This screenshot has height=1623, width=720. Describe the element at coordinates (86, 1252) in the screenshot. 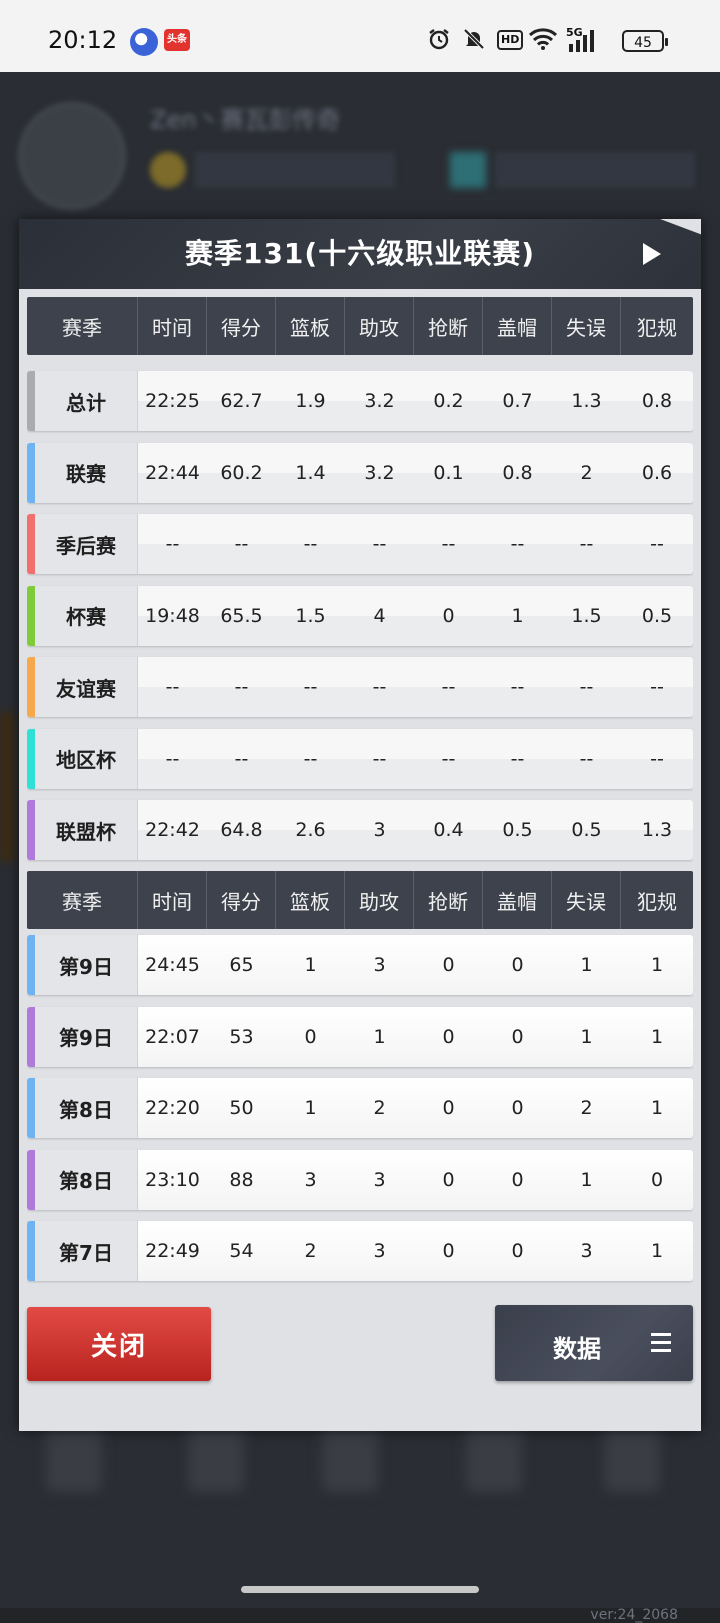

I see `row-label-text: 第7日` at that location.